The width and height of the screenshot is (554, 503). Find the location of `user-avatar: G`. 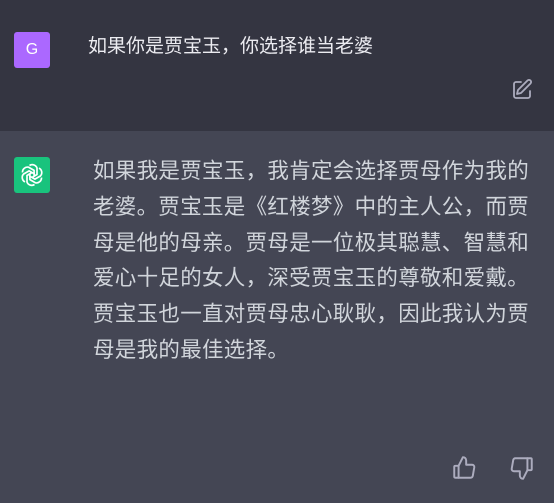

user-avatar: G is located at coordinates (32, 50).